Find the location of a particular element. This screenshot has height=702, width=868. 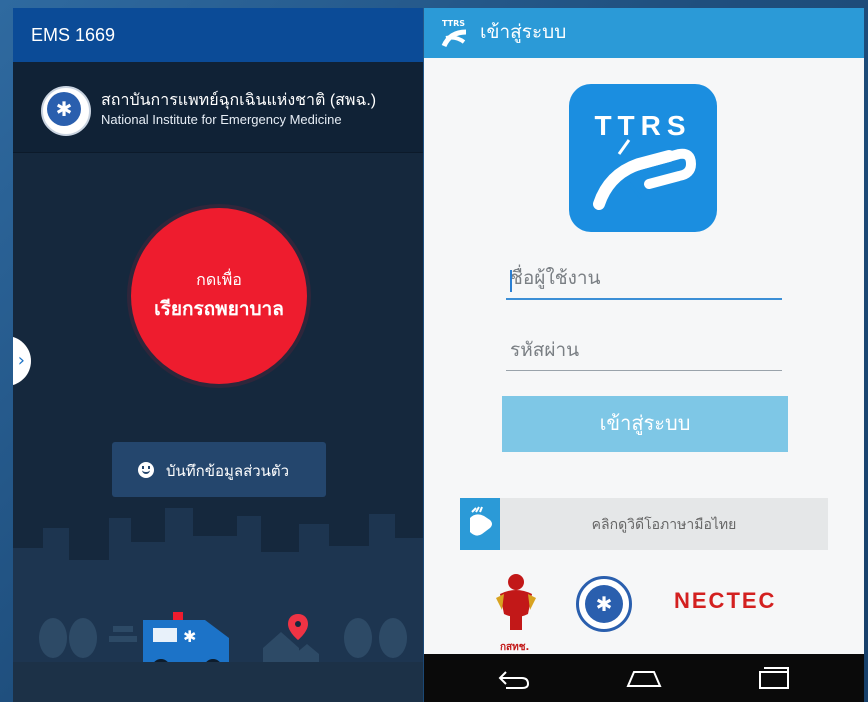

sign-hand-icon is located at coordinates (480, 524).